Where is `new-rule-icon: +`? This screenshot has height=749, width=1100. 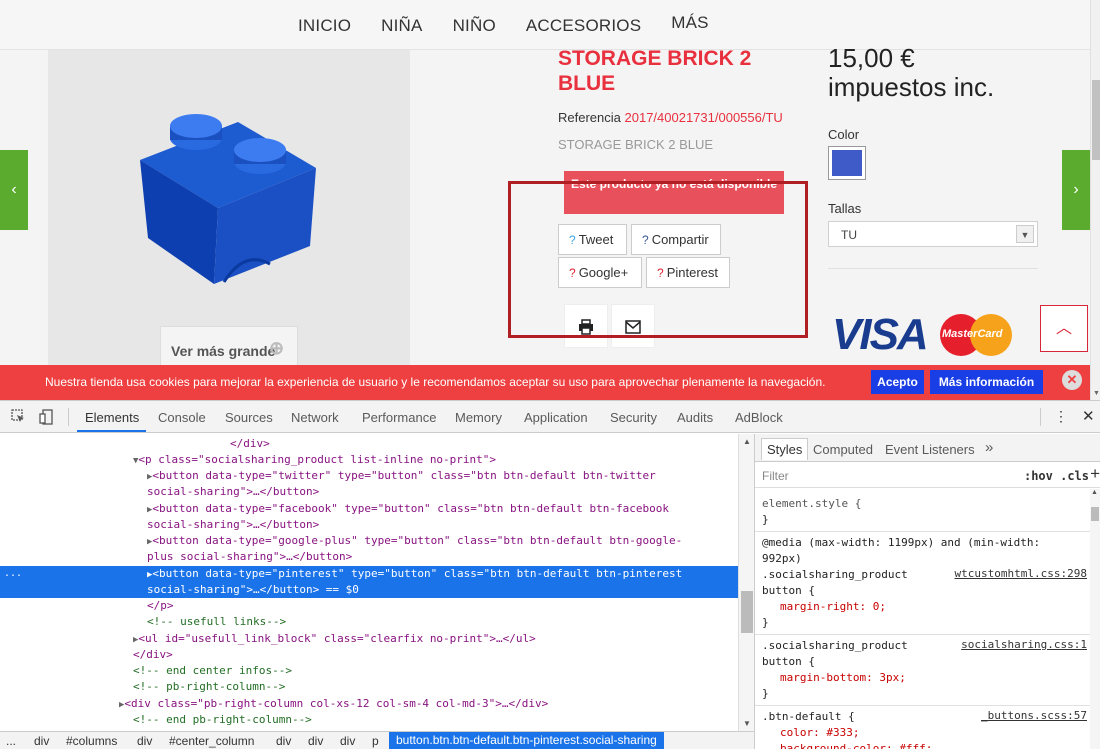
new-rule-icon: + is located at coordinates (1095, 474).